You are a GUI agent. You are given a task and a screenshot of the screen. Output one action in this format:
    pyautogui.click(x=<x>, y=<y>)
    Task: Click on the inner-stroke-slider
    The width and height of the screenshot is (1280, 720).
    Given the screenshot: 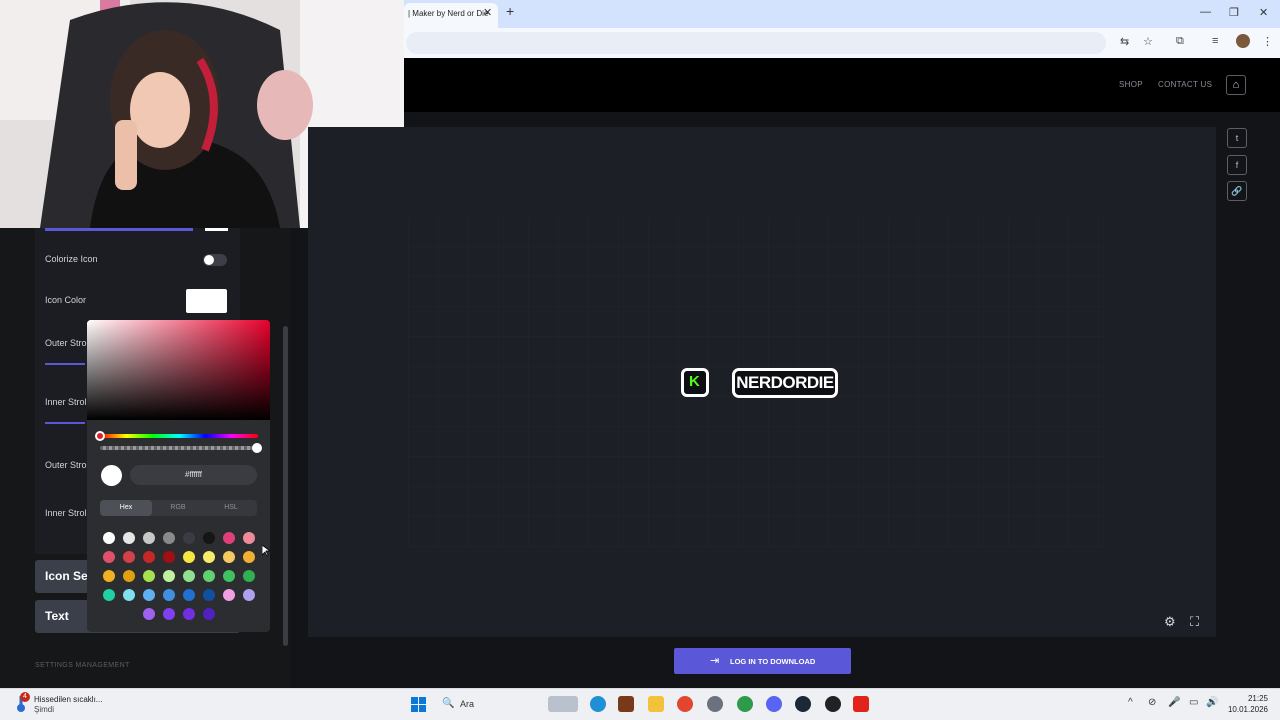 What is the action you would take?
    pyautogui.click(x=65, y=423)
    